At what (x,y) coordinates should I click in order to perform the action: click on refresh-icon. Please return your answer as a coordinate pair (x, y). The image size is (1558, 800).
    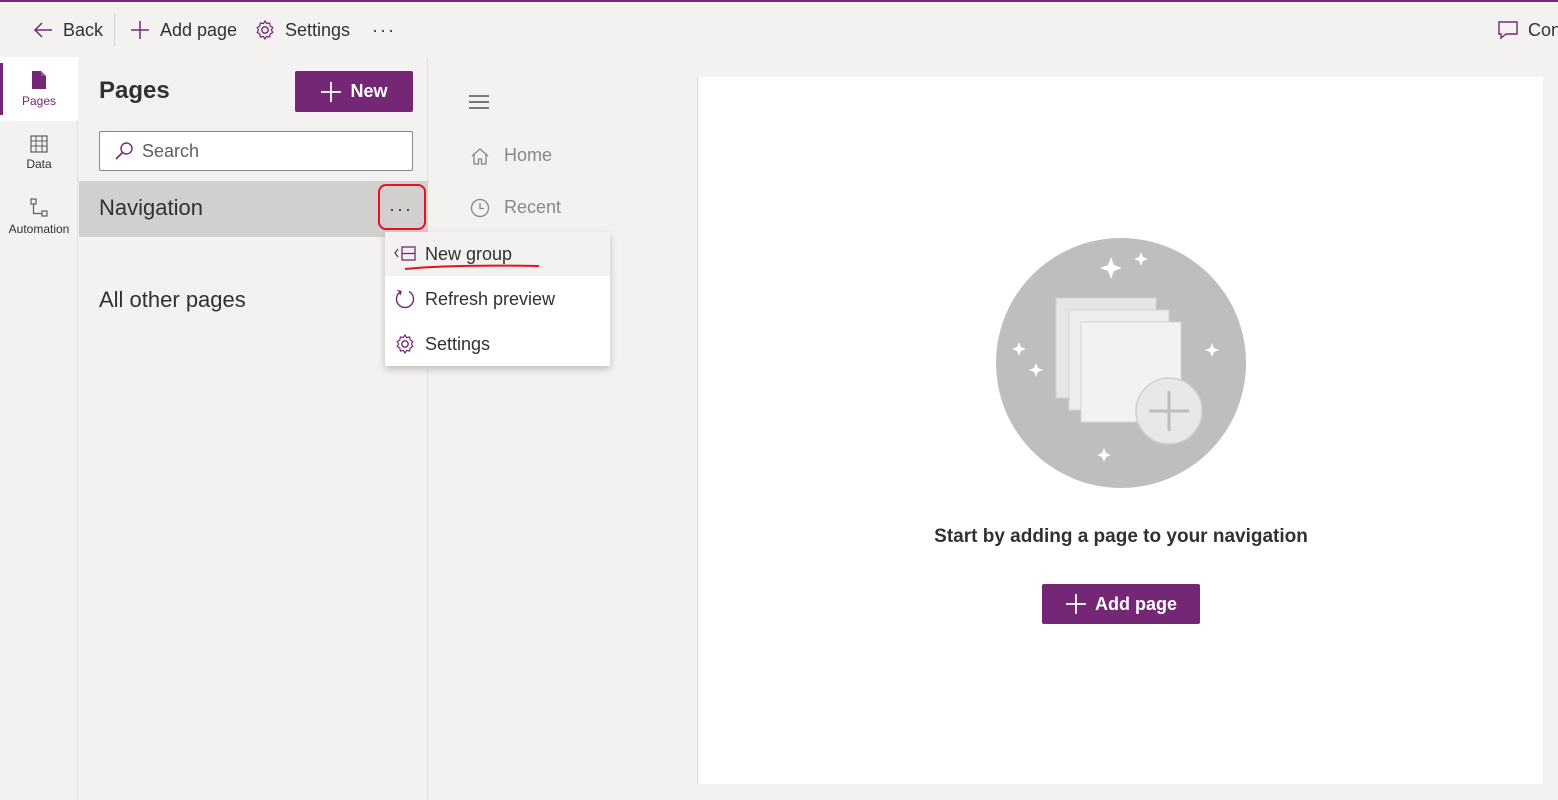
    Looking at the image, I should click on (405, 299).